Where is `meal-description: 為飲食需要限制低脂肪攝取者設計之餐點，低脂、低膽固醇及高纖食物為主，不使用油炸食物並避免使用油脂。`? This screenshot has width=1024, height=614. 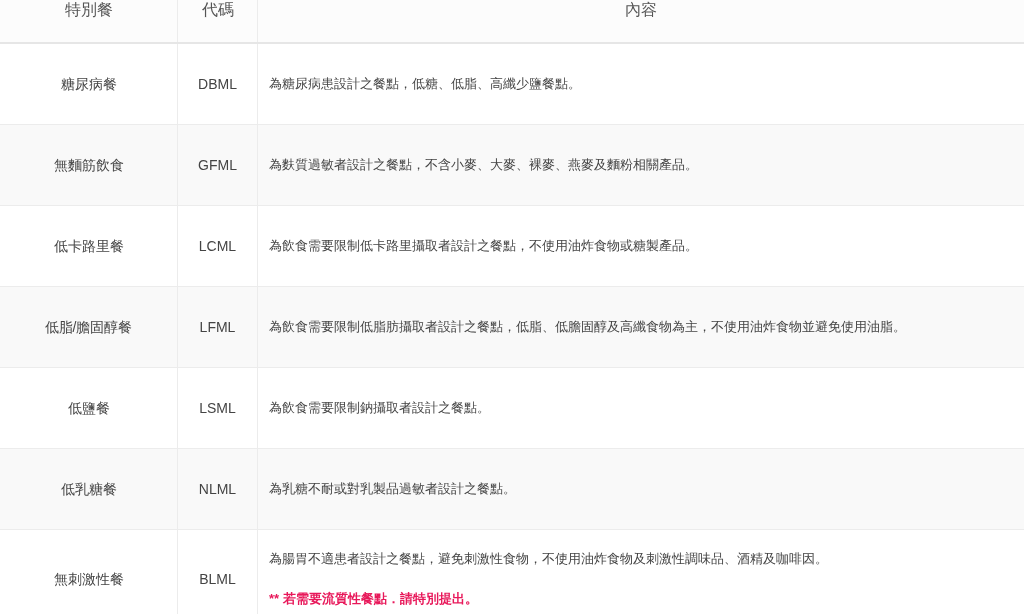 meal-description: 為飲食需要限制低脂肪攝取者設計之餐點，低脂、低膽固醇及高纖食物為主，不使用油炸食物並避免使用油脂。 is located at coordinates (588, 327).